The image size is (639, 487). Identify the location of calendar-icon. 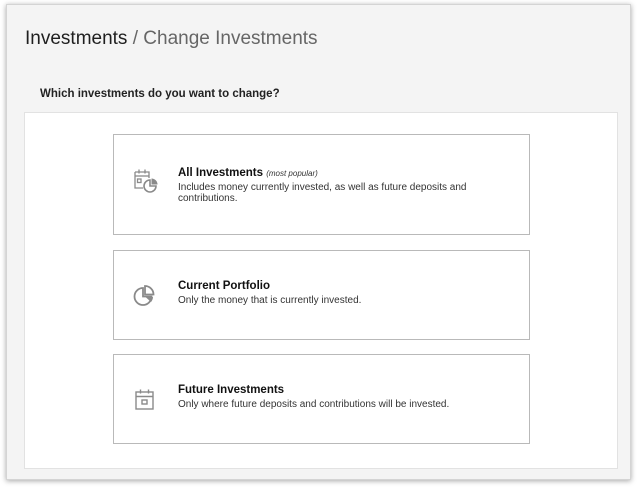
(144, 399).